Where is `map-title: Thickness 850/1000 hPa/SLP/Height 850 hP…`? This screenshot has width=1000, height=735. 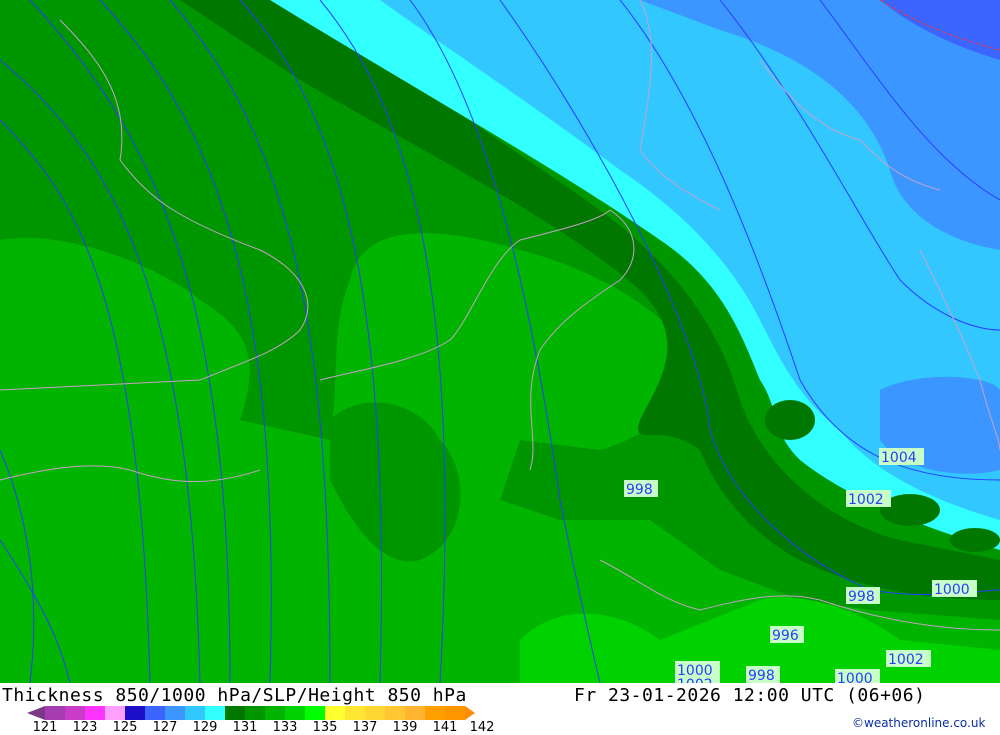
map-title: Thickness 850/1000 hPa/SLP/Height 850 hP… is located at coordinates (234, 695).